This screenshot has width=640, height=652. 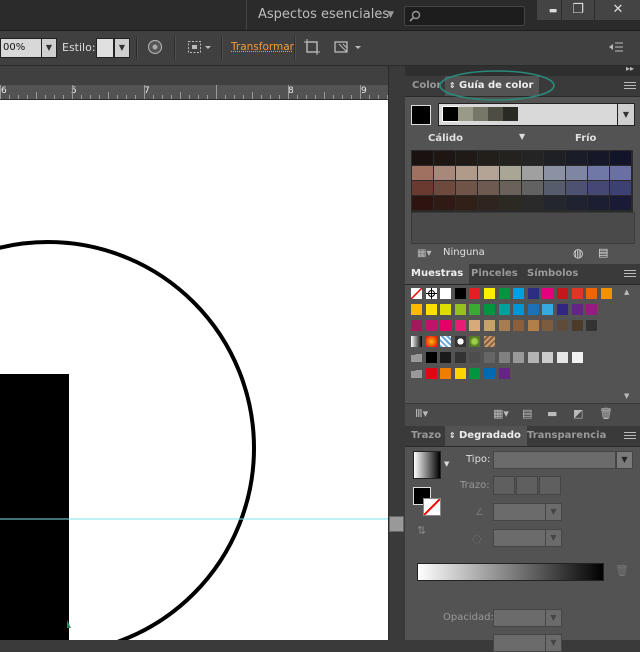 I want to click on gradient-thumbnail, so click(x=427, y=465).